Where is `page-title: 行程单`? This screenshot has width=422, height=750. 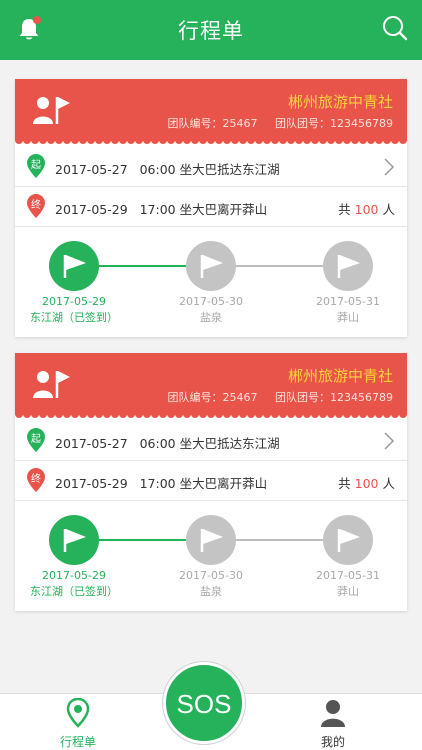 page-title: 行程单 is located at coordinates (211, 31).